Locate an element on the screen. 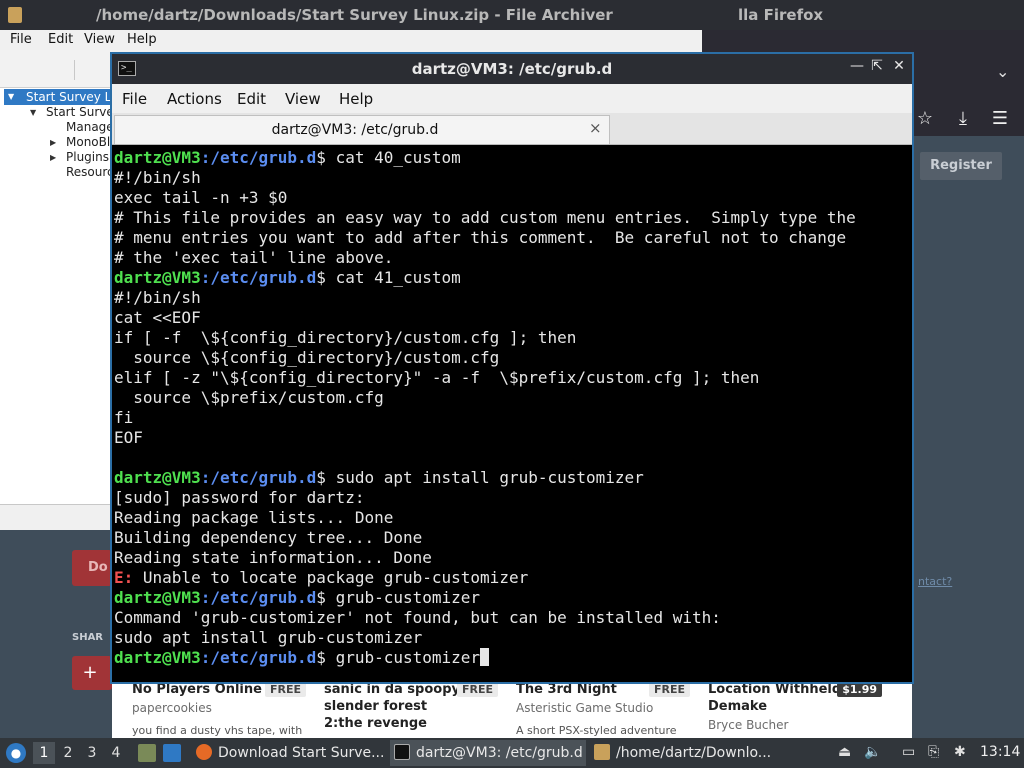 The width and height of the screenshot is (1024, 768). game-description: A short PSX-styled adventure is located at coordinates (596, 730).